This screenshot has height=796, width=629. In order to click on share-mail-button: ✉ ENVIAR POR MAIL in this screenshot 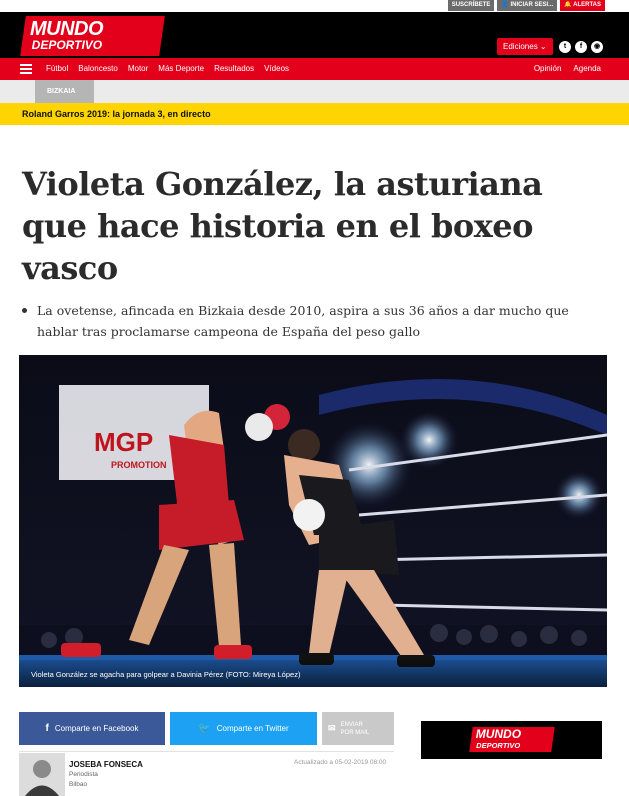, I will do `click(358, 728)`.